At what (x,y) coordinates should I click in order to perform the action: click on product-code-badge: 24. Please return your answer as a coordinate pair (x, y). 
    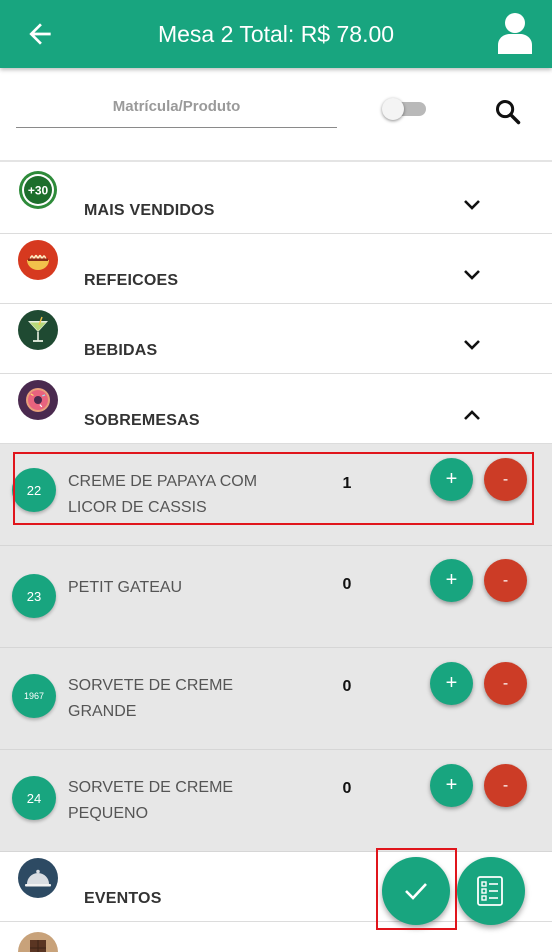
    Looking at the image, I should click on (34, 798).